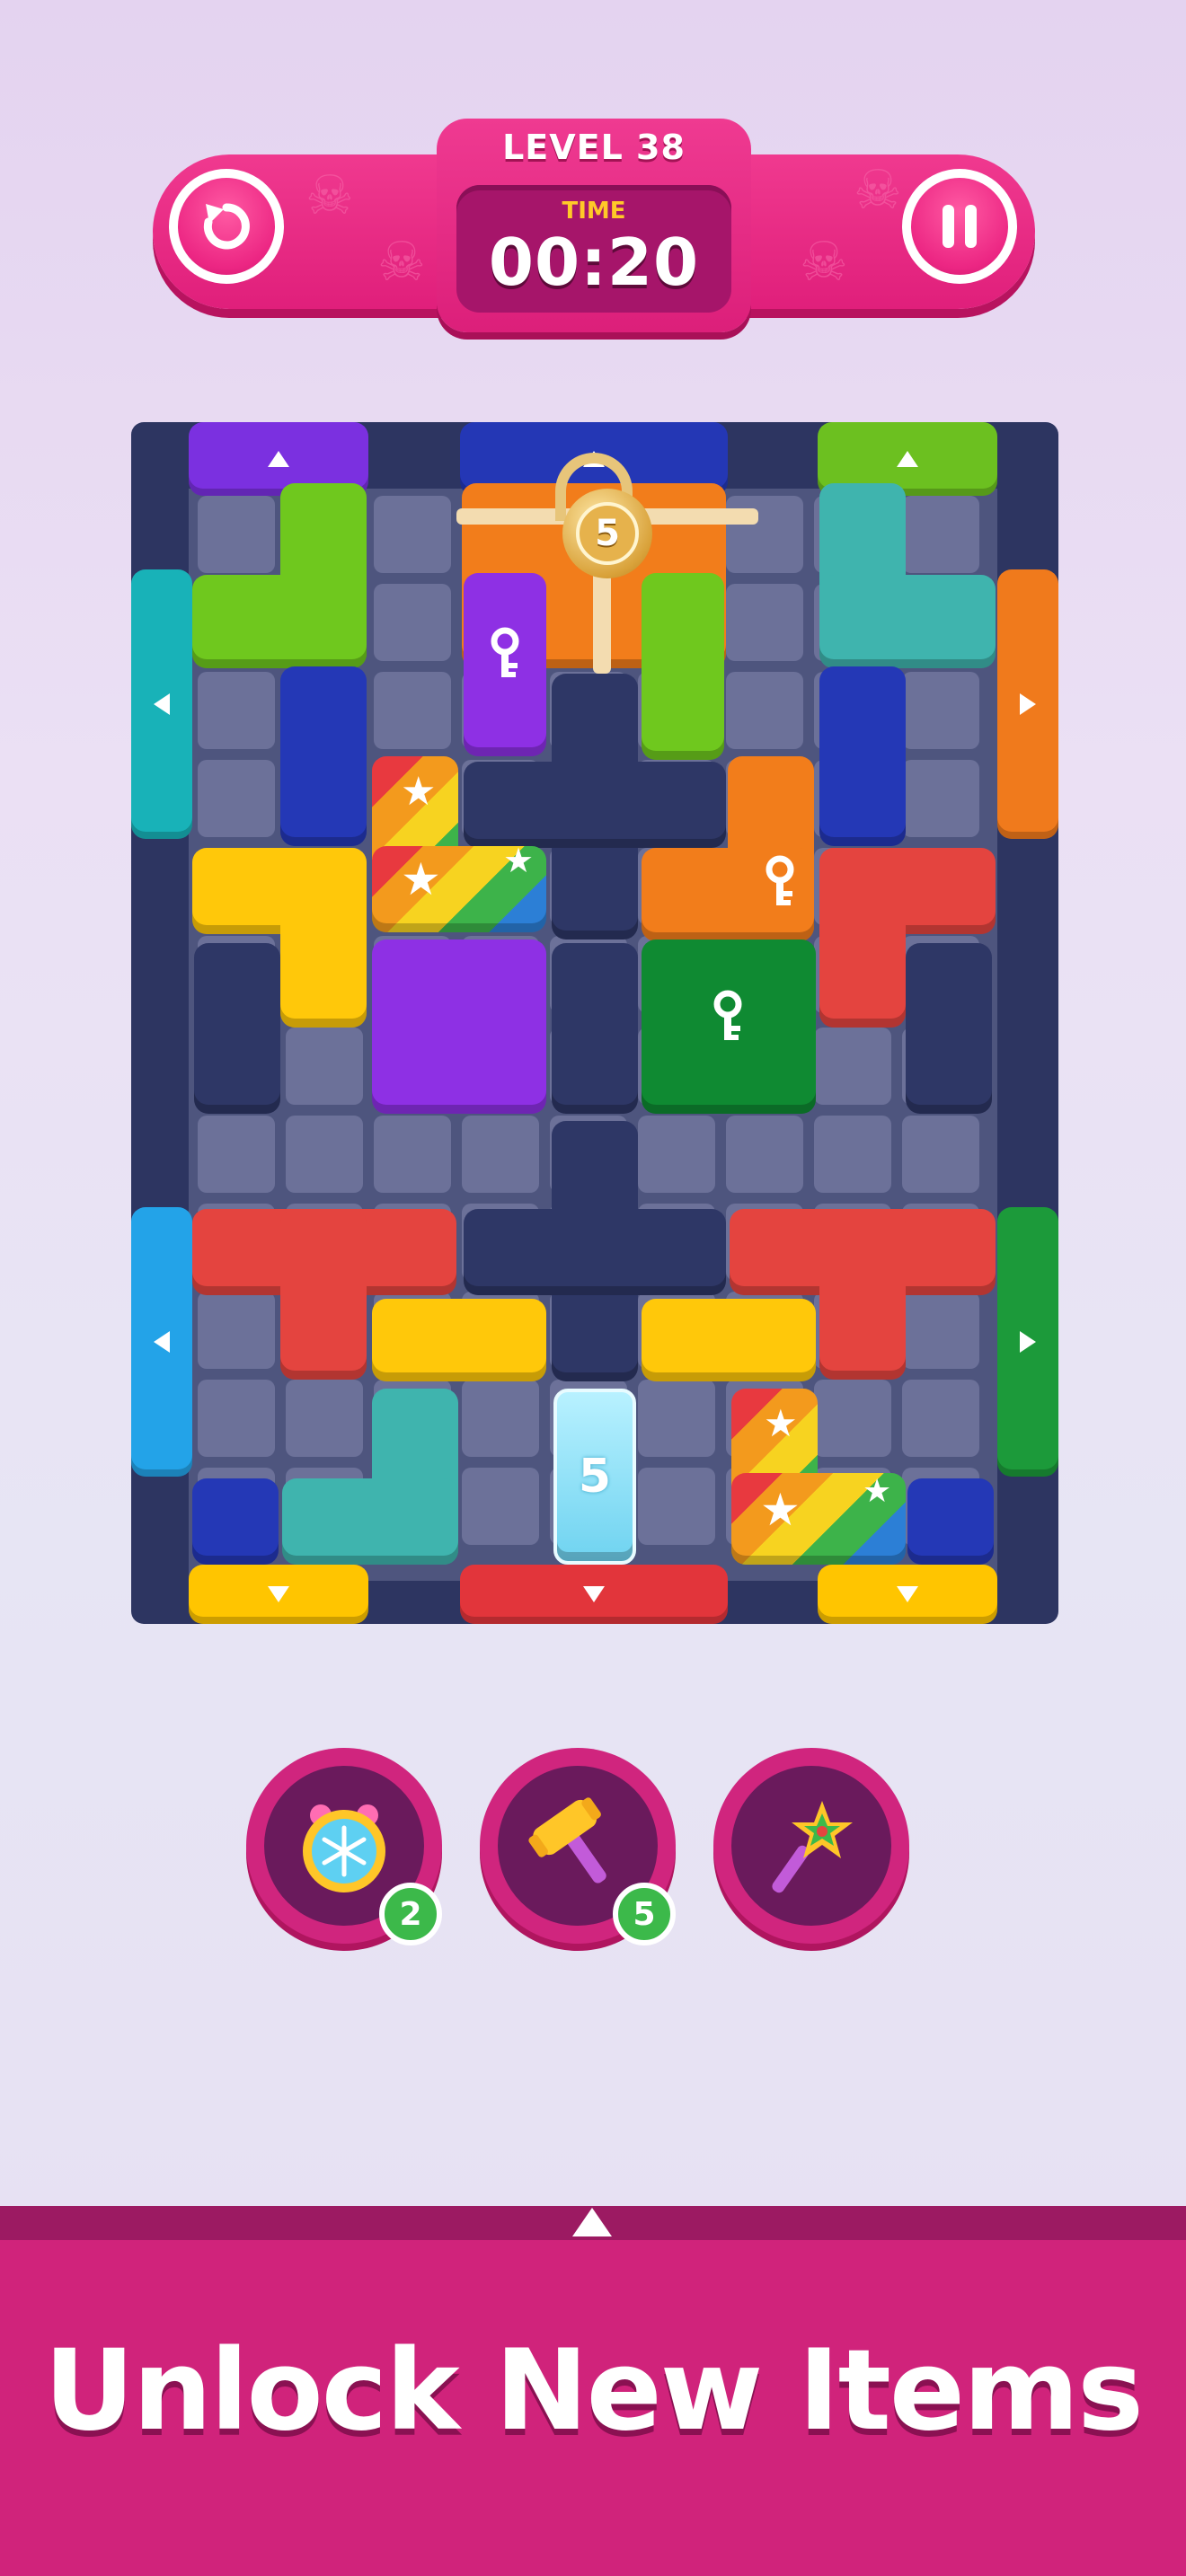  Describe the element at coordinates (594, 147) in the screenshot. I see `level-title: LEVEL 38` at that location.